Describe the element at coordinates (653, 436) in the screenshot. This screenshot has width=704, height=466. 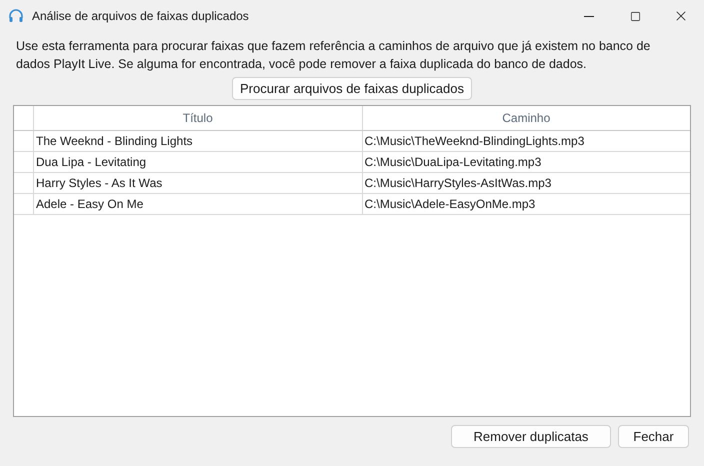
I see `close-dialog-button: Fechar` at that location.